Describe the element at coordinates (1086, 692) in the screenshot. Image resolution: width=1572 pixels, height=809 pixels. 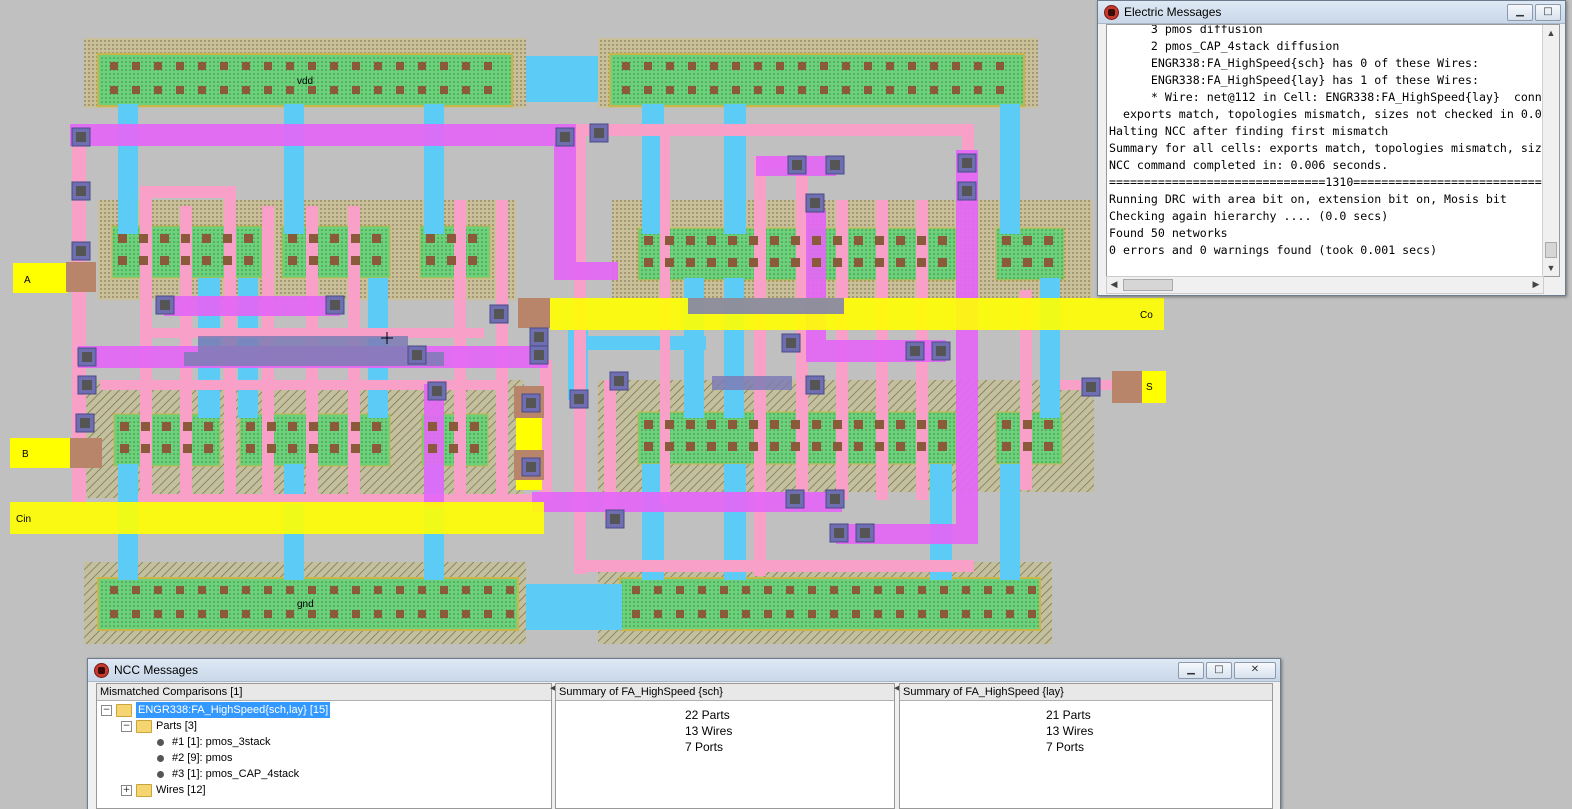
I see `lay-summary-header: Summary of FA_HighSpeed {lay}` at that location.